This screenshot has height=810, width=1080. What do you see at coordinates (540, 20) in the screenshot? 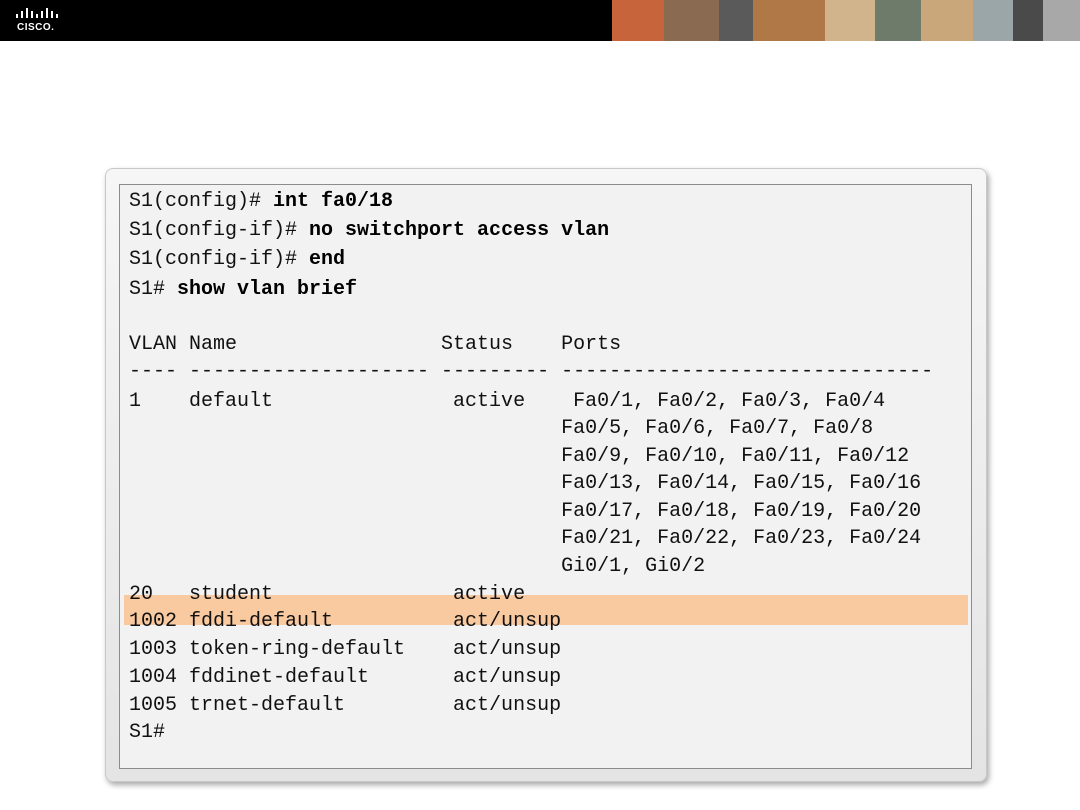
I see `header-bar: CISCO.` at bounding box center [540, 20].